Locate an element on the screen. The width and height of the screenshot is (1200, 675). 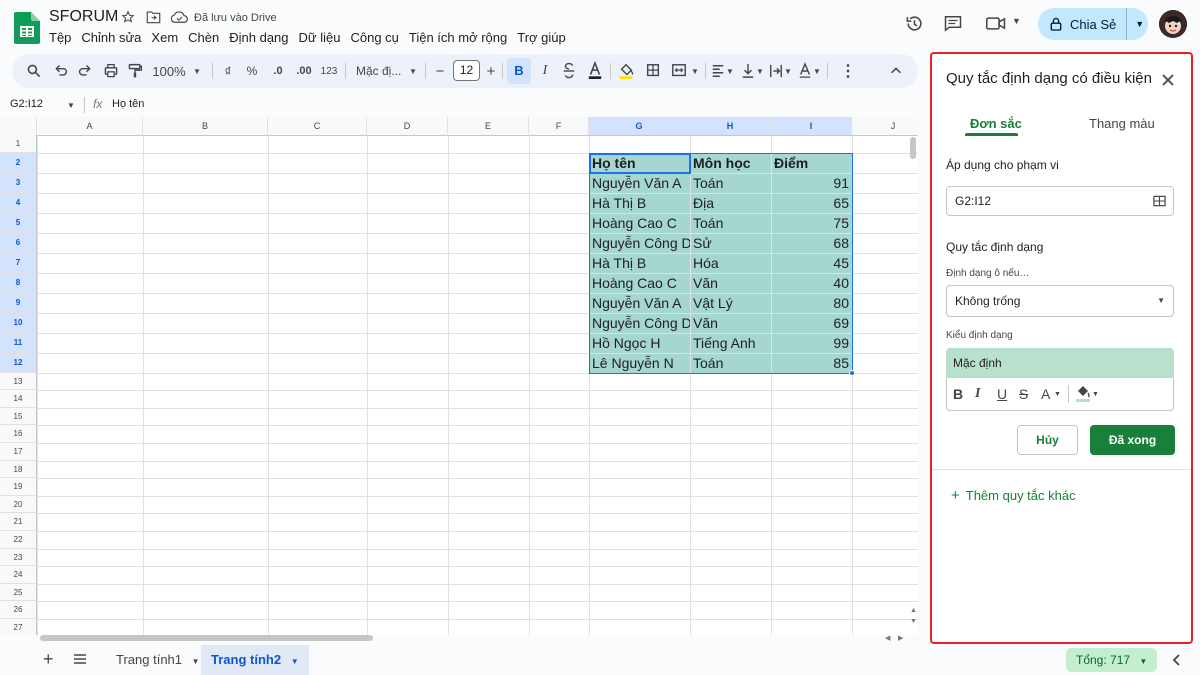
valign-dropdown-icon: ▼ is located at coordinates (760, 71).